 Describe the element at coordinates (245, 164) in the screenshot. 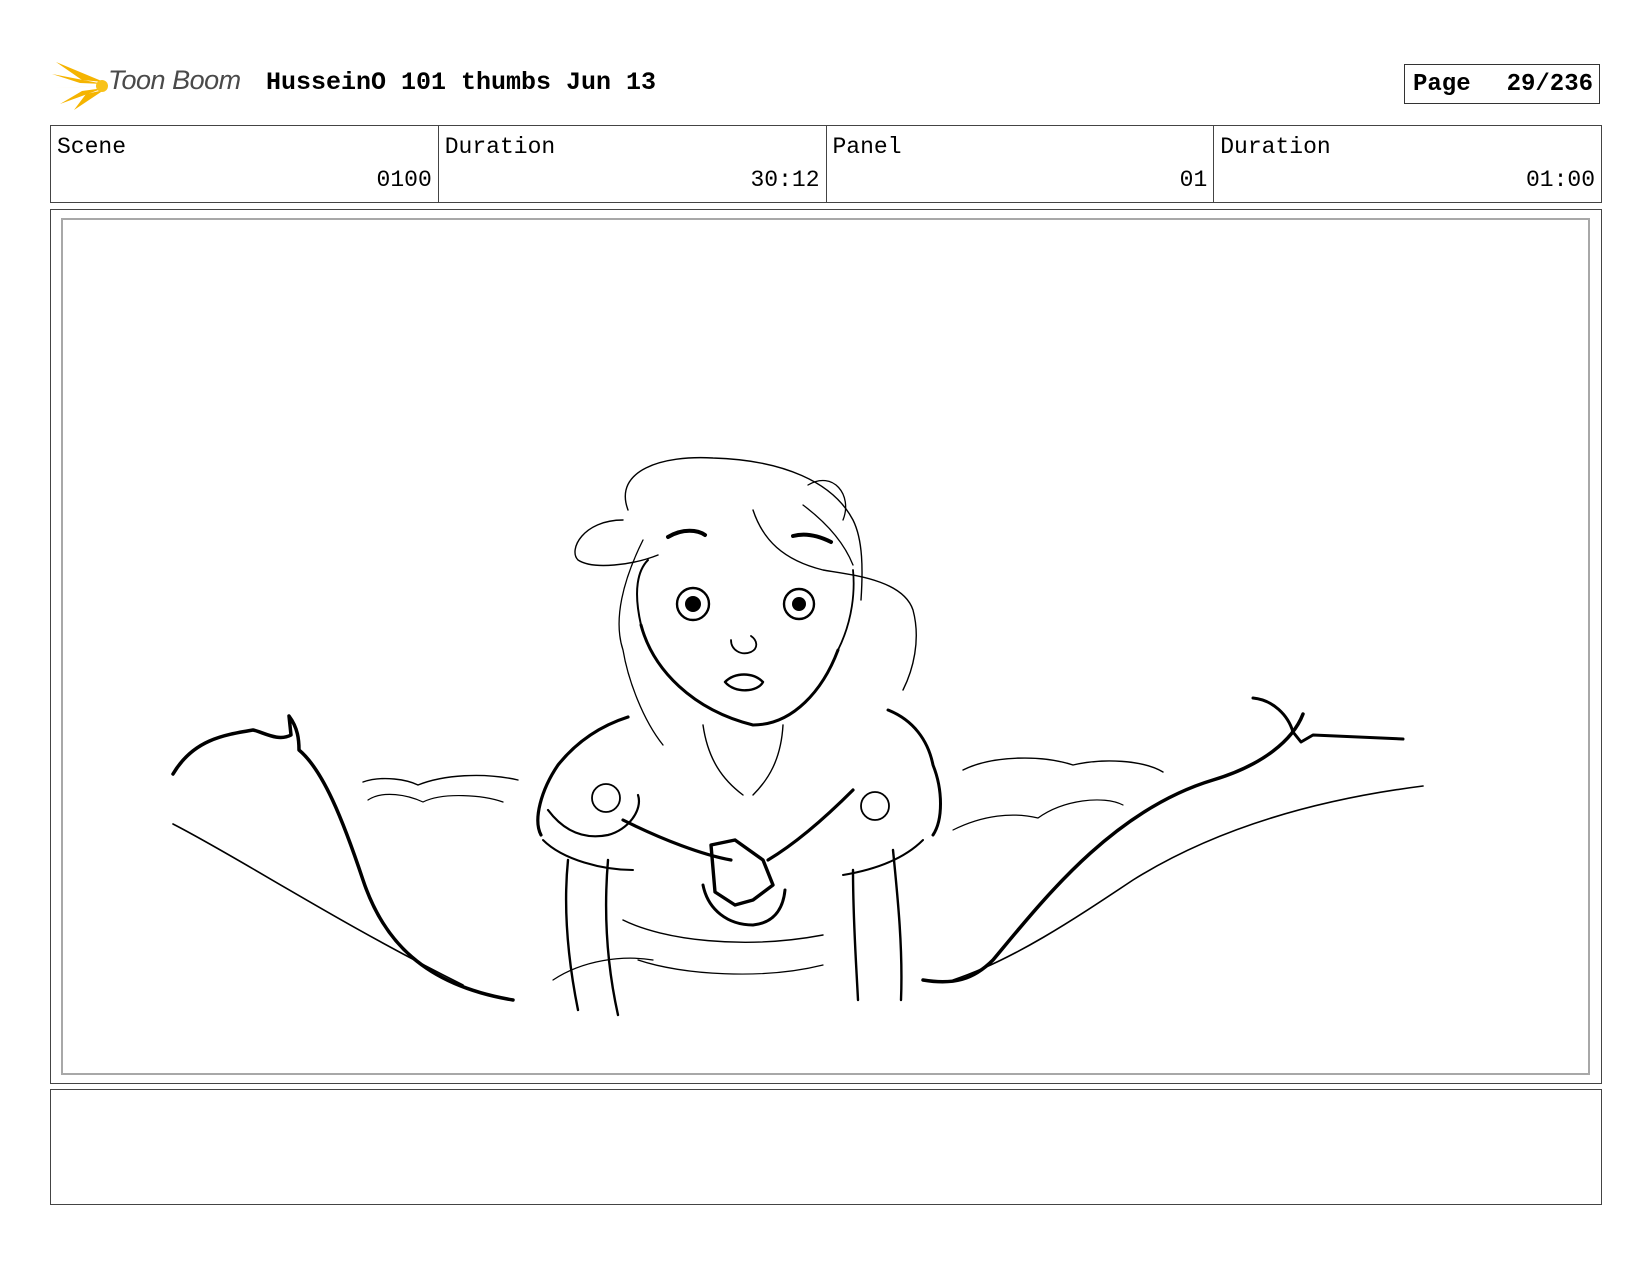

I see `scene-cell: Scene 0100` at that location.